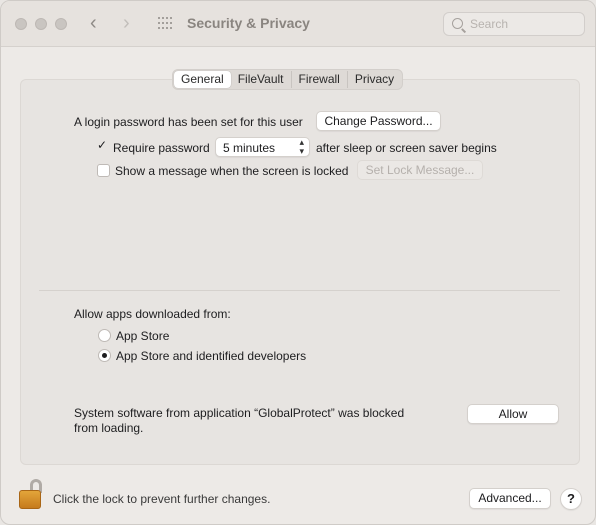  I want to click on app-store-identified-label: App Store and identified developers, so click(211, 356).